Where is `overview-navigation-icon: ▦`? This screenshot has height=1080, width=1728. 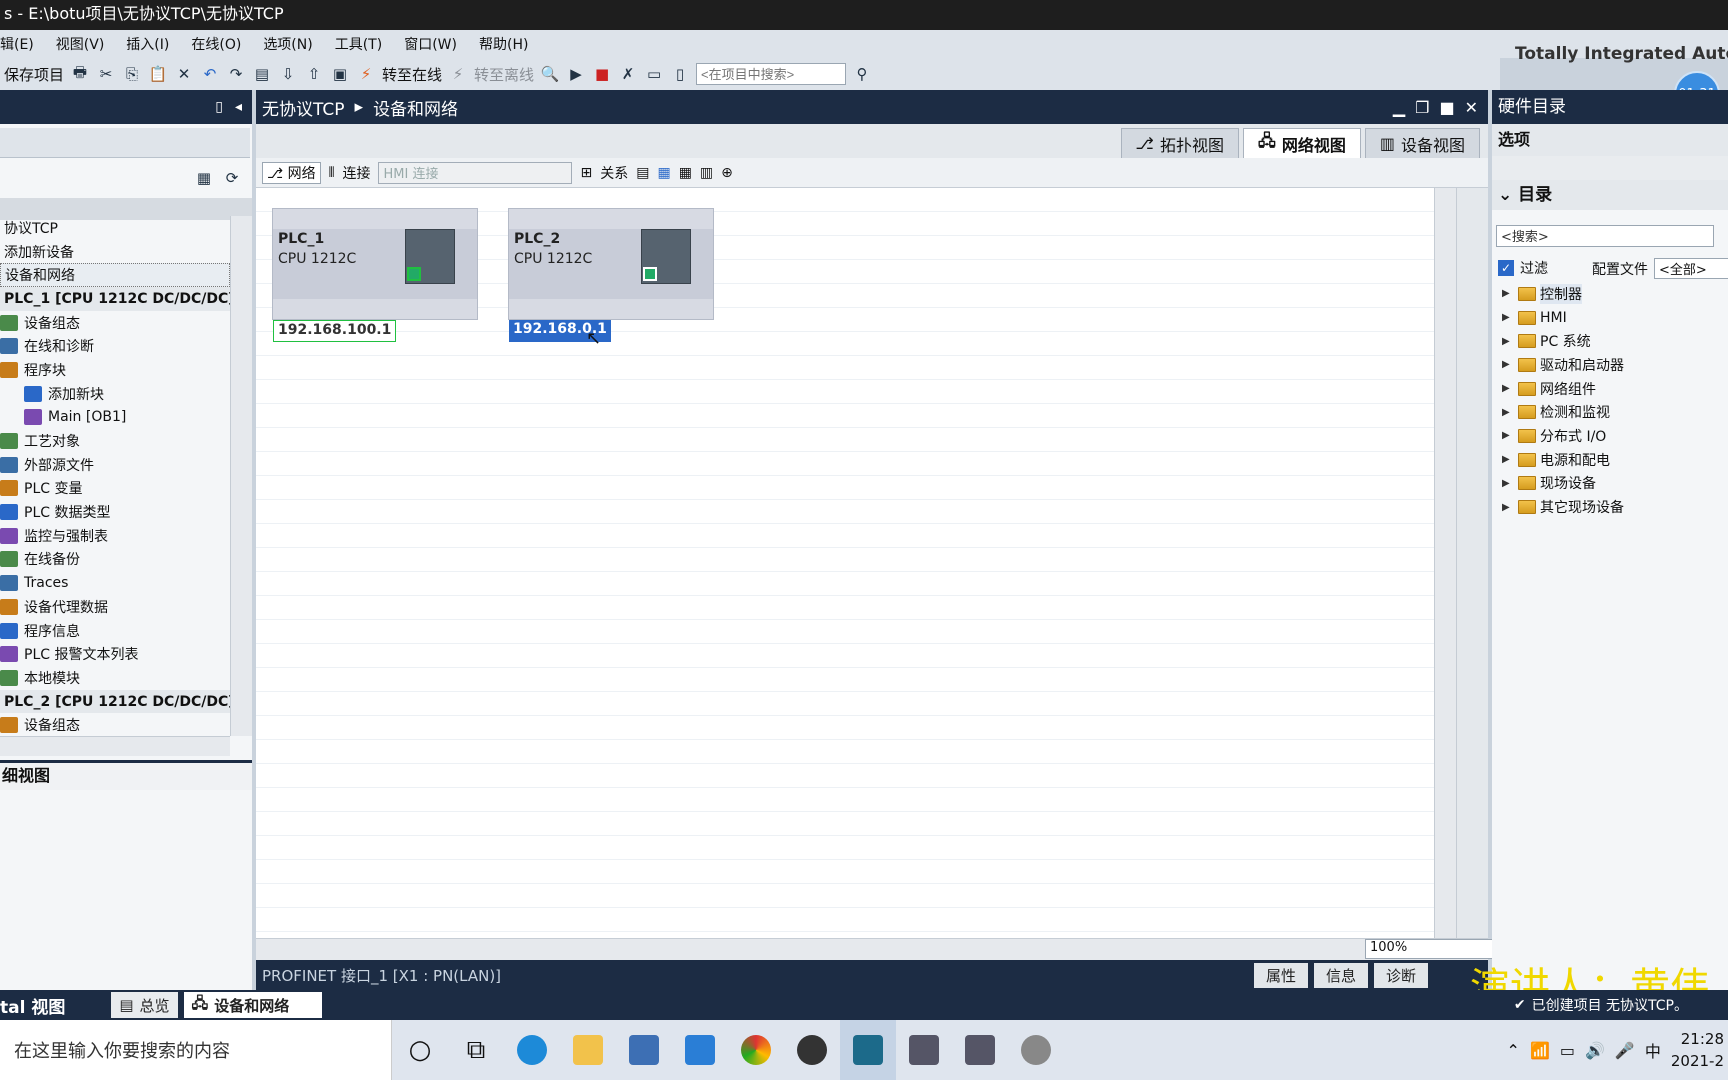
overview-navigation-icon: ▦ is located at coordinates (663, 173).